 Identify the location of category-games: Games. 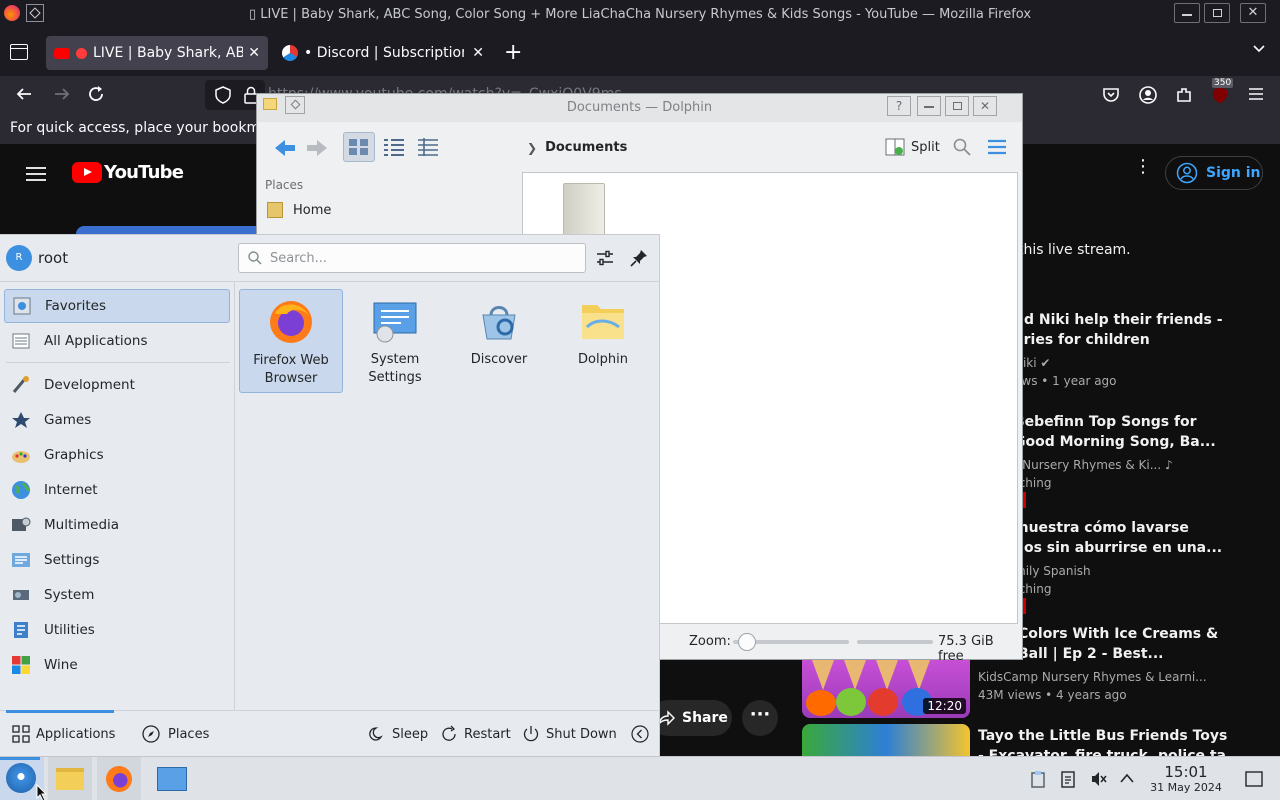
(117, 420).